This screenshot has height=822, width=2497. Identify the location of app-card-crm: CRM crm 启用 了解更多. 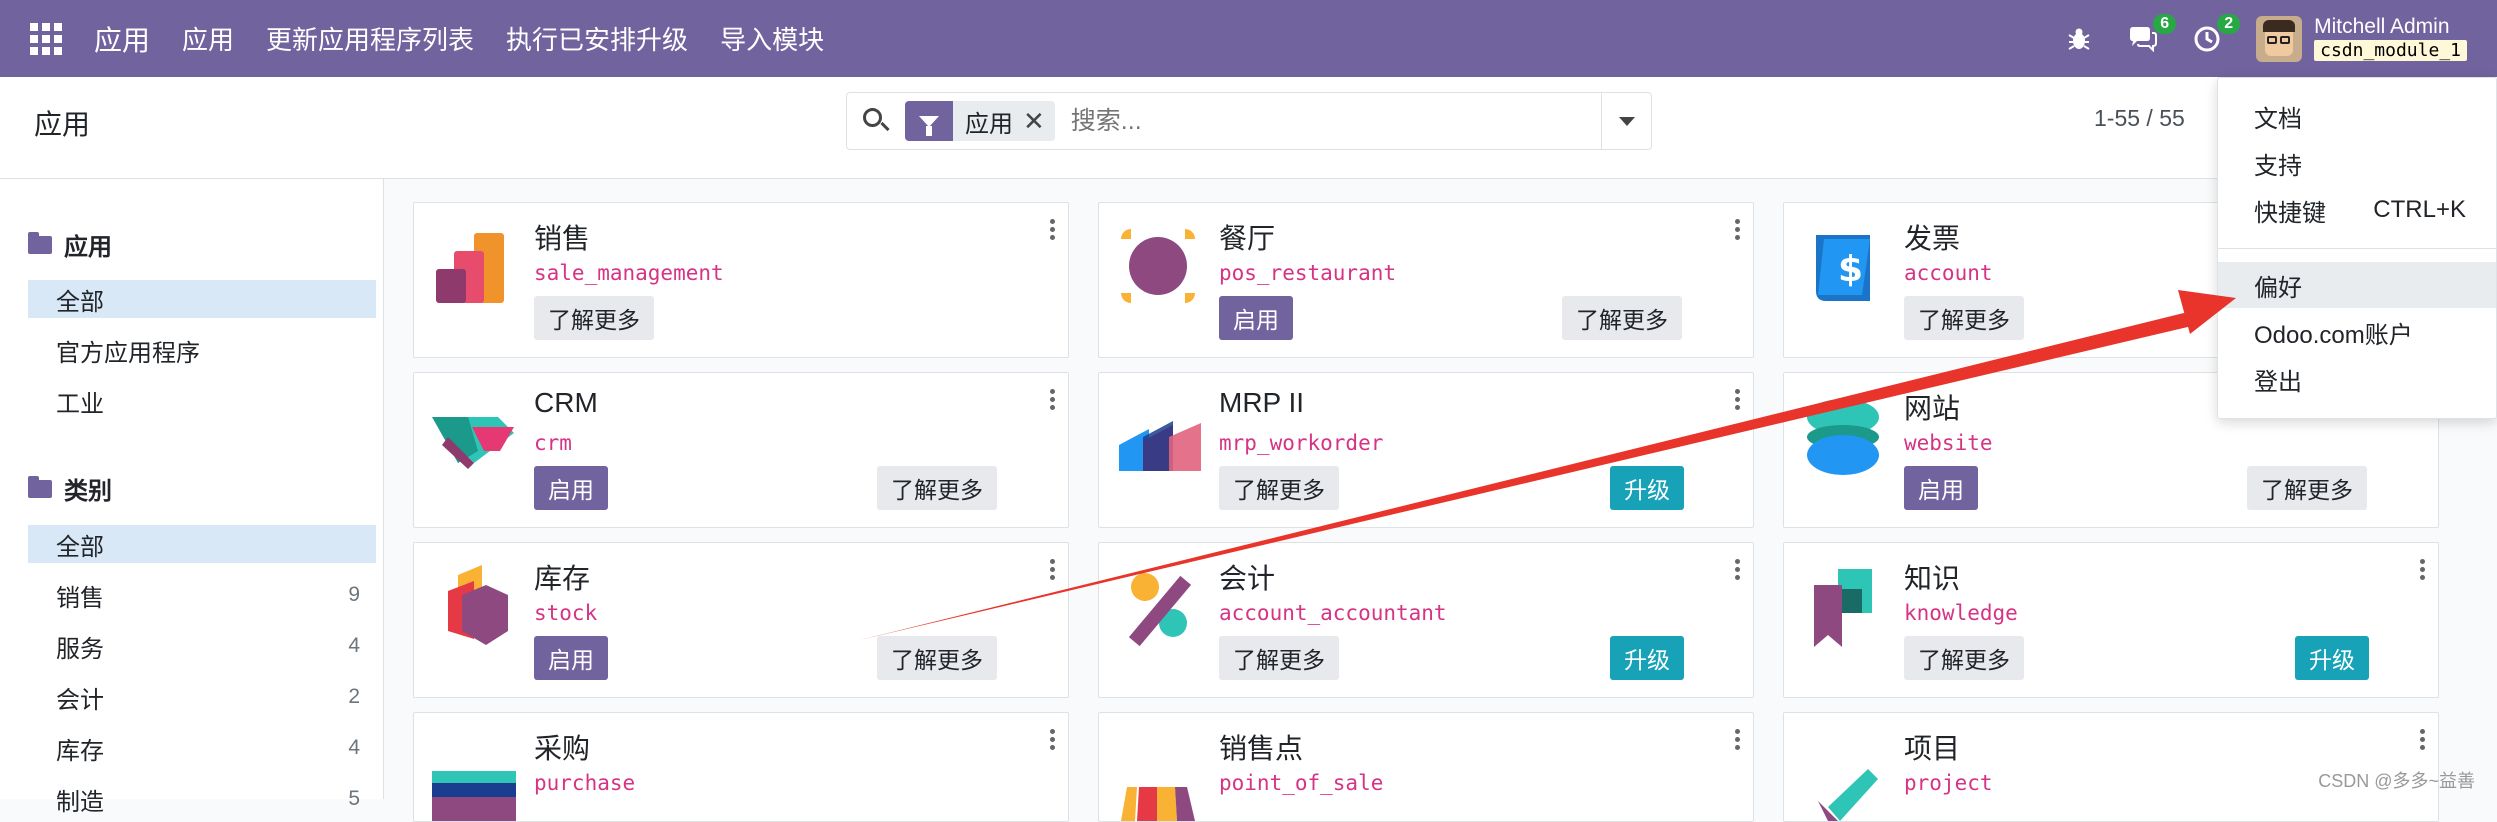
(741, 450).